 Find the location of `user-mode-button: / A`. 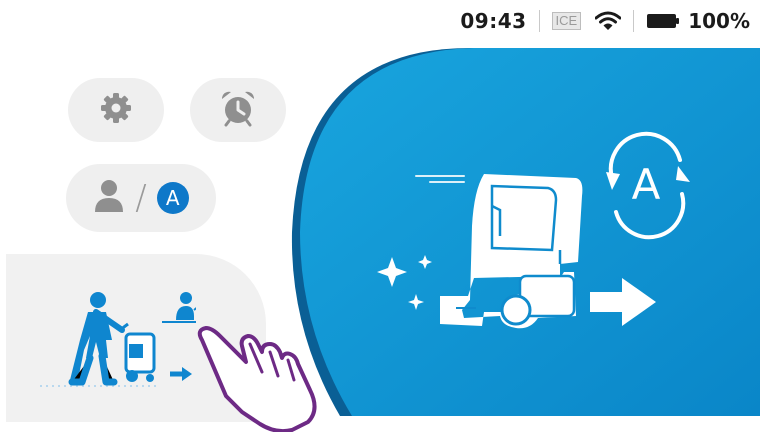

user-mode-button: / A is located at coordinates (141, 198).